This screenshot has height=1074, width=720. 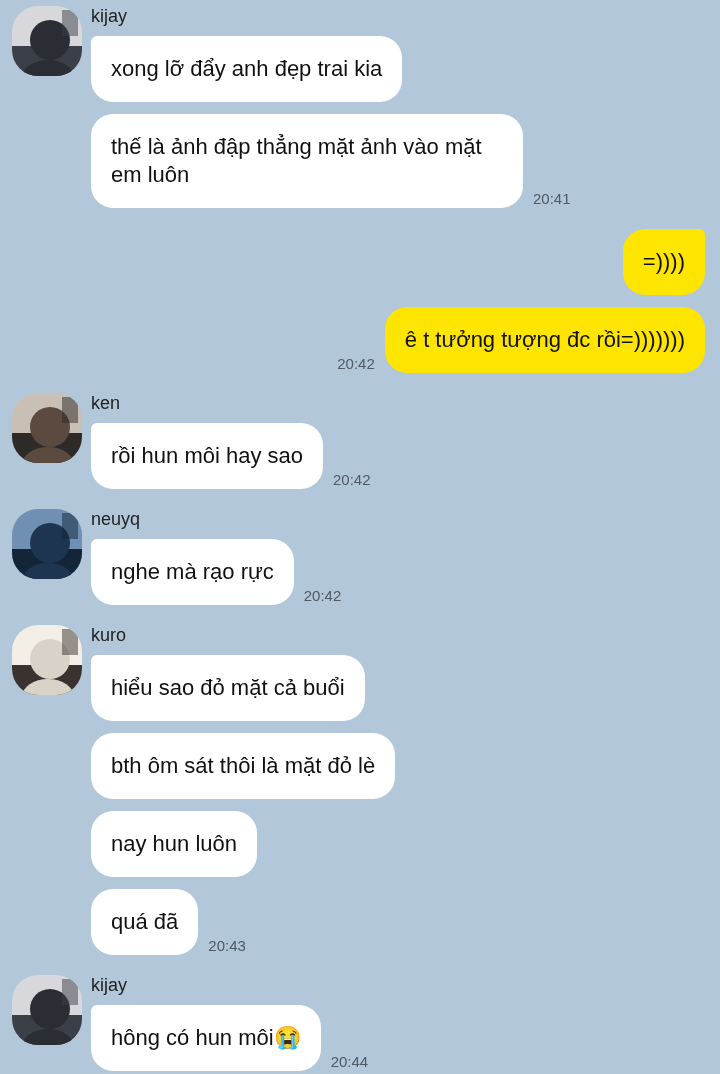 What do you see at coordinates (145, 922) in the screenshot?
I see `message-bubble: quá đã` at bounding box center [145, 922].